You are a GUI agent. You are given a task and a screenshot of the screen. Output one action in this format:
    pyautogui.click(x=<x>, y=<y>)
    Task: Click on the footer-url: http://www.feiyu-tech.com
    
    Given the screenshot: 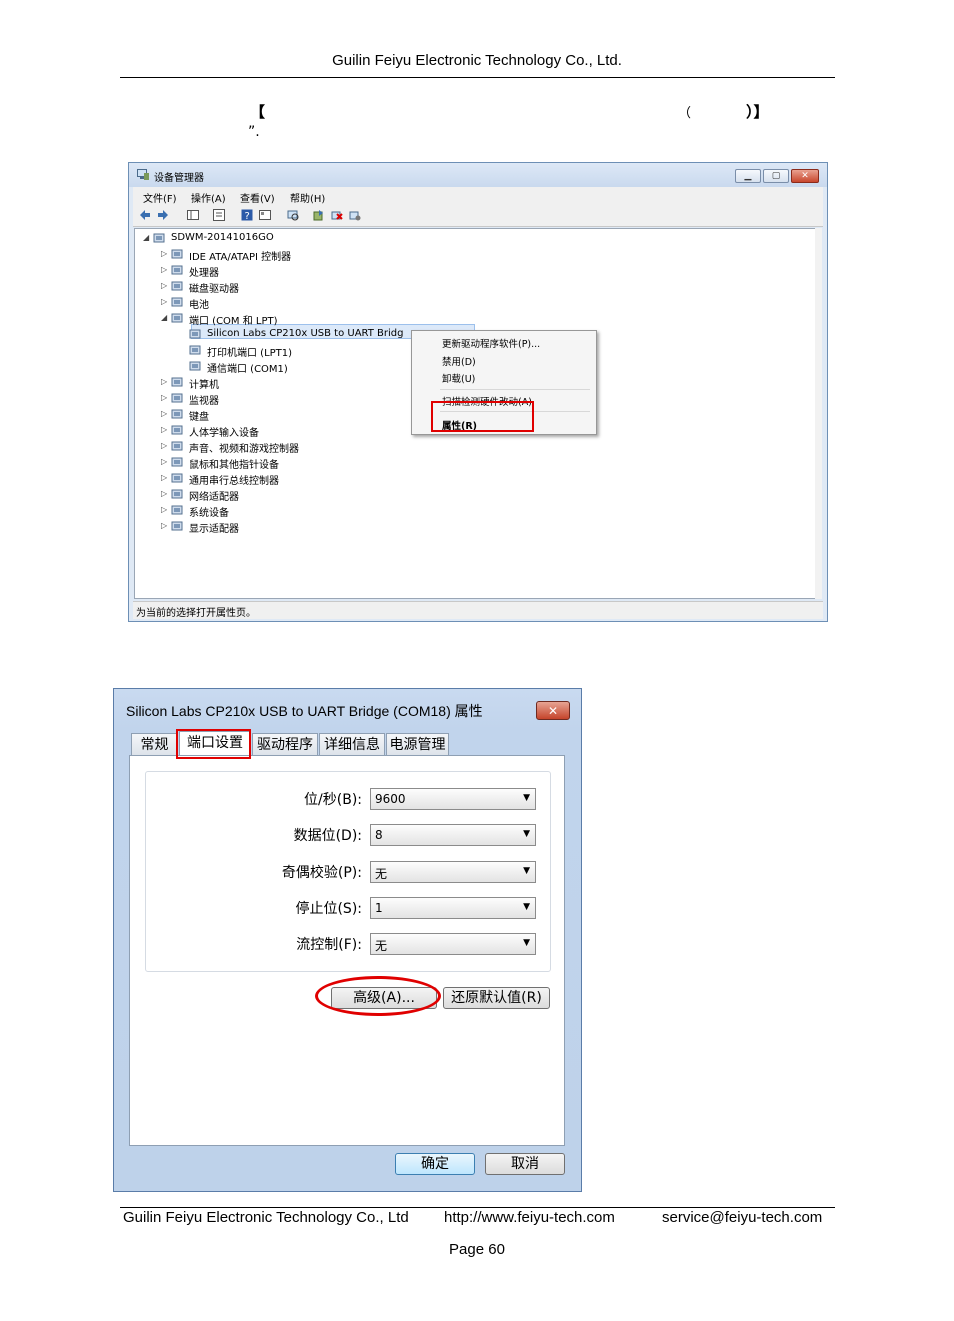 What is the action you would take?
    pyautogui.click(x=529, y=1217)
    